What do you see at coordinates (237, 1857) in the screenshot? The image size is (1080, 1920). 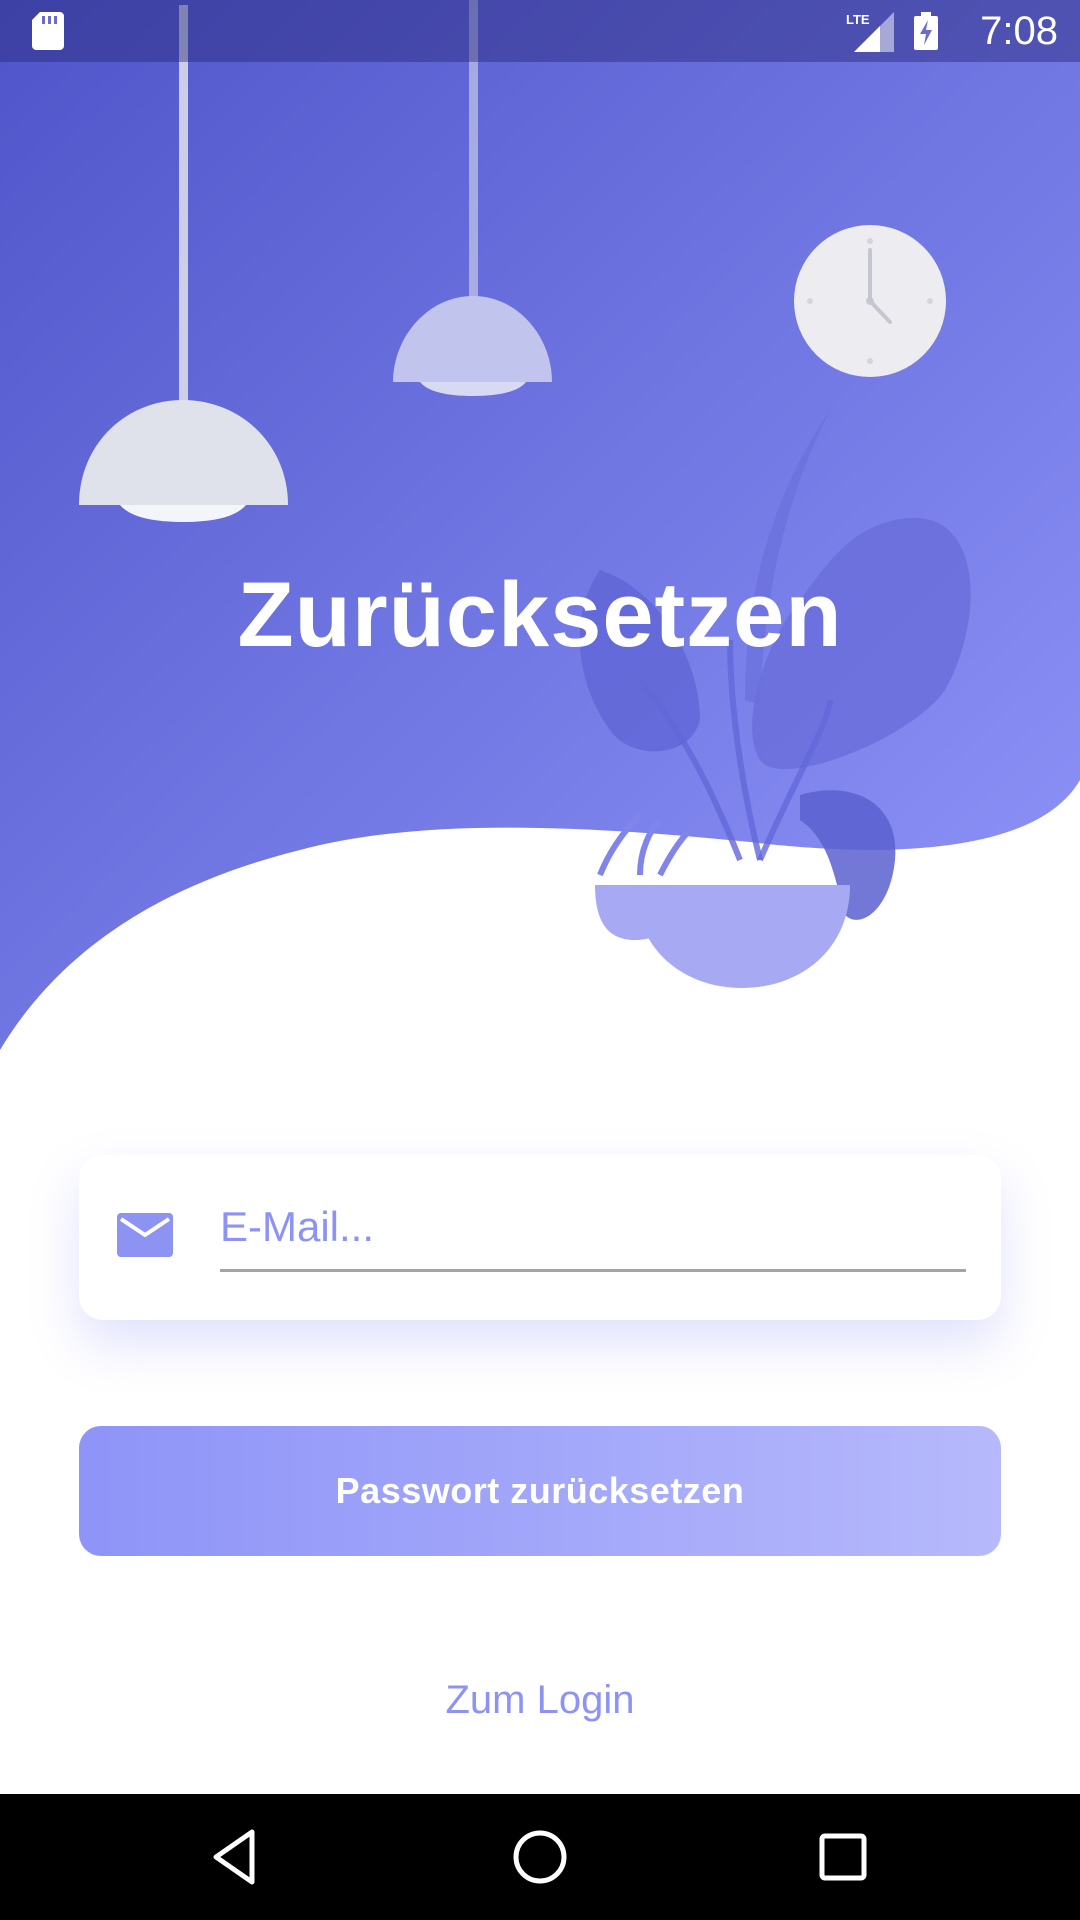 I see `back-icon` at bounding box center [237, 1857].